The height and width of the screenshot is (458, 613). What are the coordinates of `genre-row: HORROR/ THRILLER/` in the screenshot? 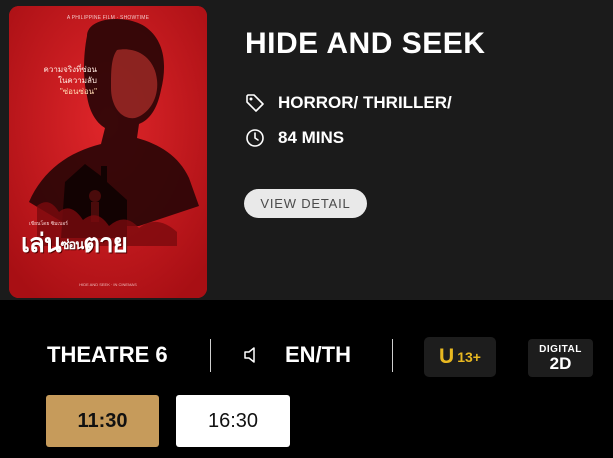 It's located at (348, 103).